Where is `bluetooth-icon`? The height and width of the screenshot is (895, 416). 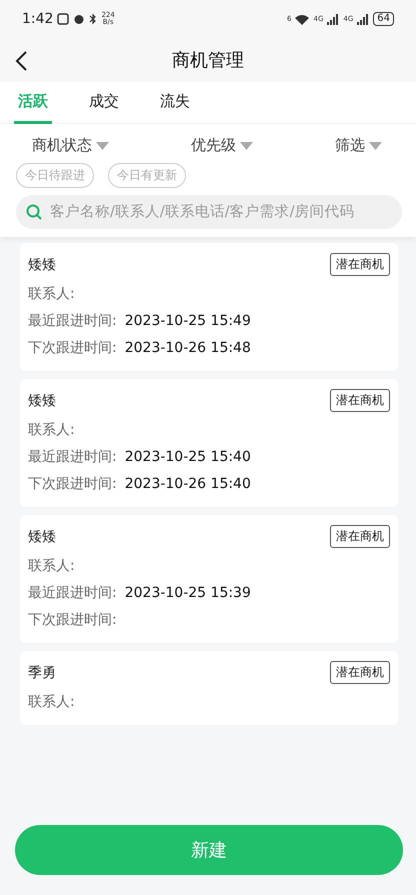
bluetooth-icon is located at coordinates (93, 19).